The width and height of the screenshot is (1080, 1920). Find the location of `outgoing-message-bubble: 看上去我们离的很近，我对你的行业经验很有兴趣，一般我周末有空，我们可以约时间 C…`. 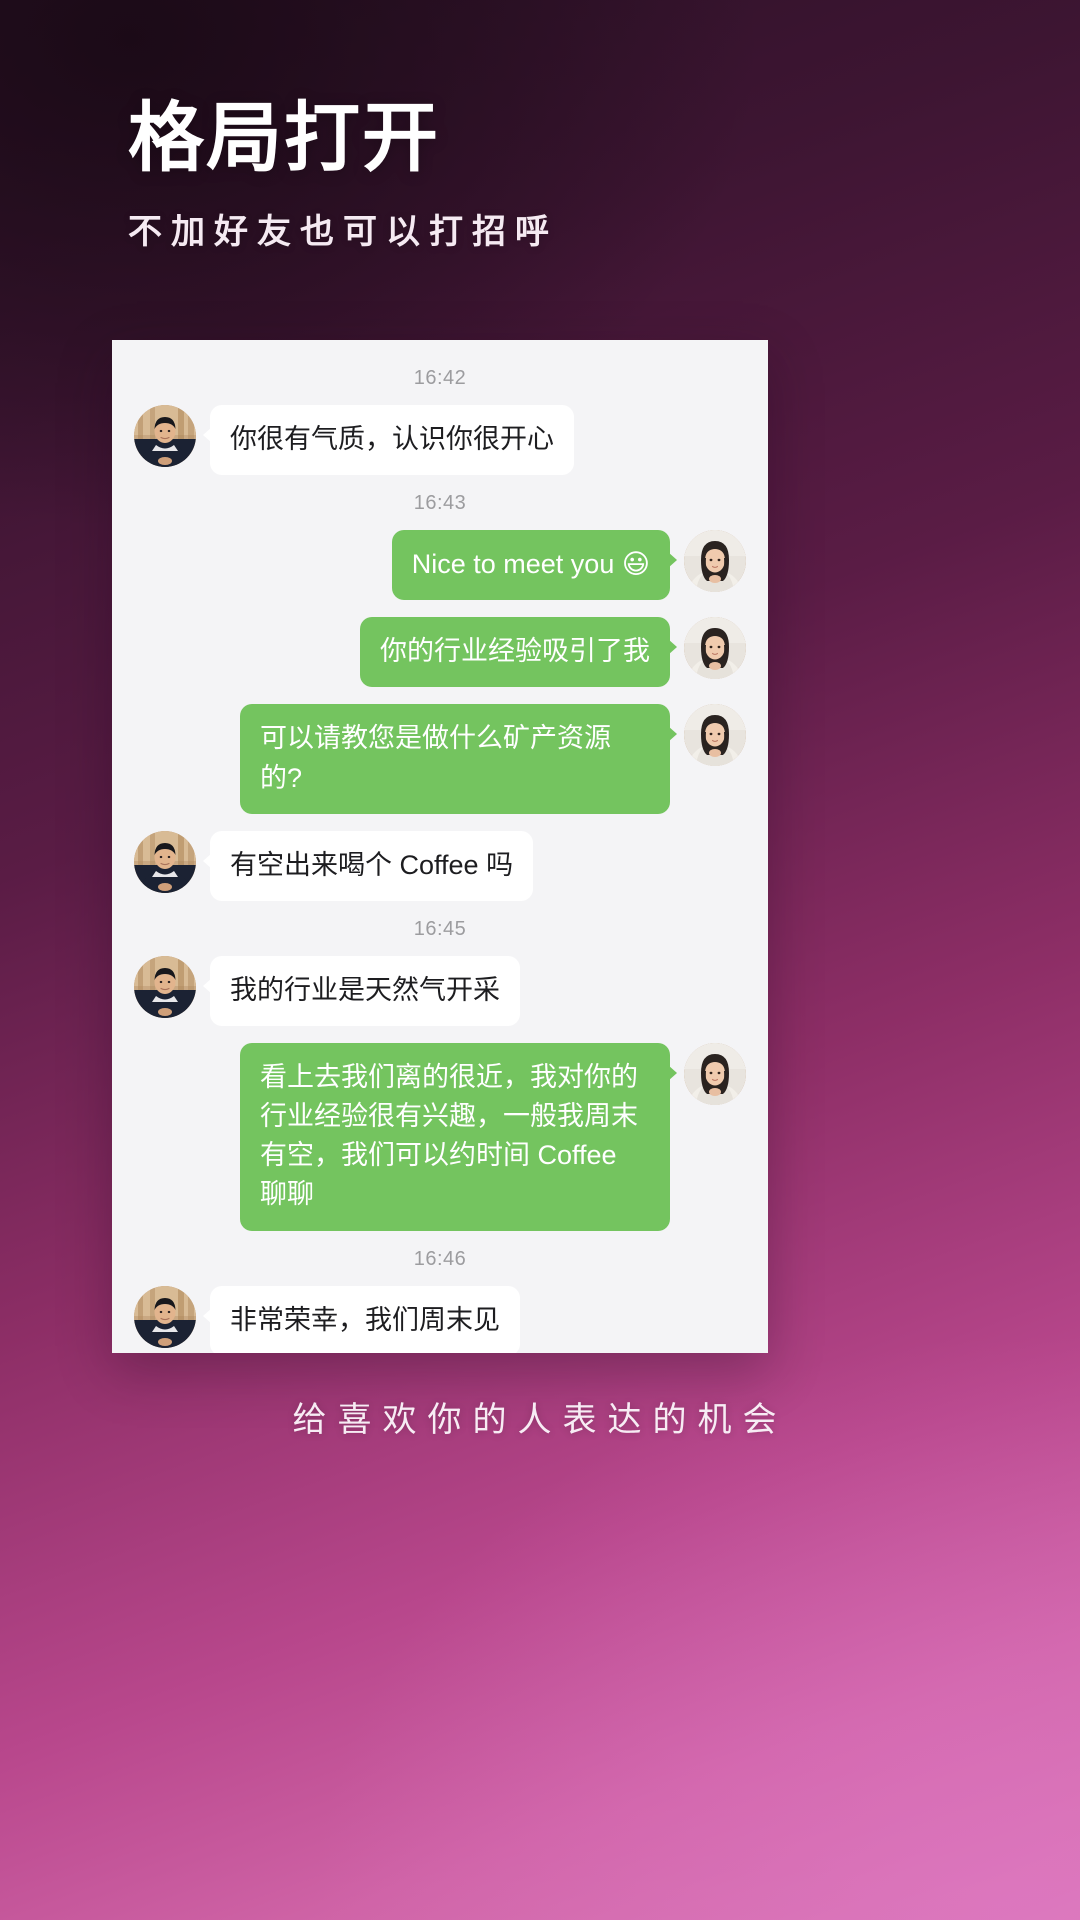

outgoing-message-bubble: 看上去我们离的很近，我对你的行业经验很有兴趣，一般我周末有空，我们可以约时间 C… is located at coordinates (458, 1136).